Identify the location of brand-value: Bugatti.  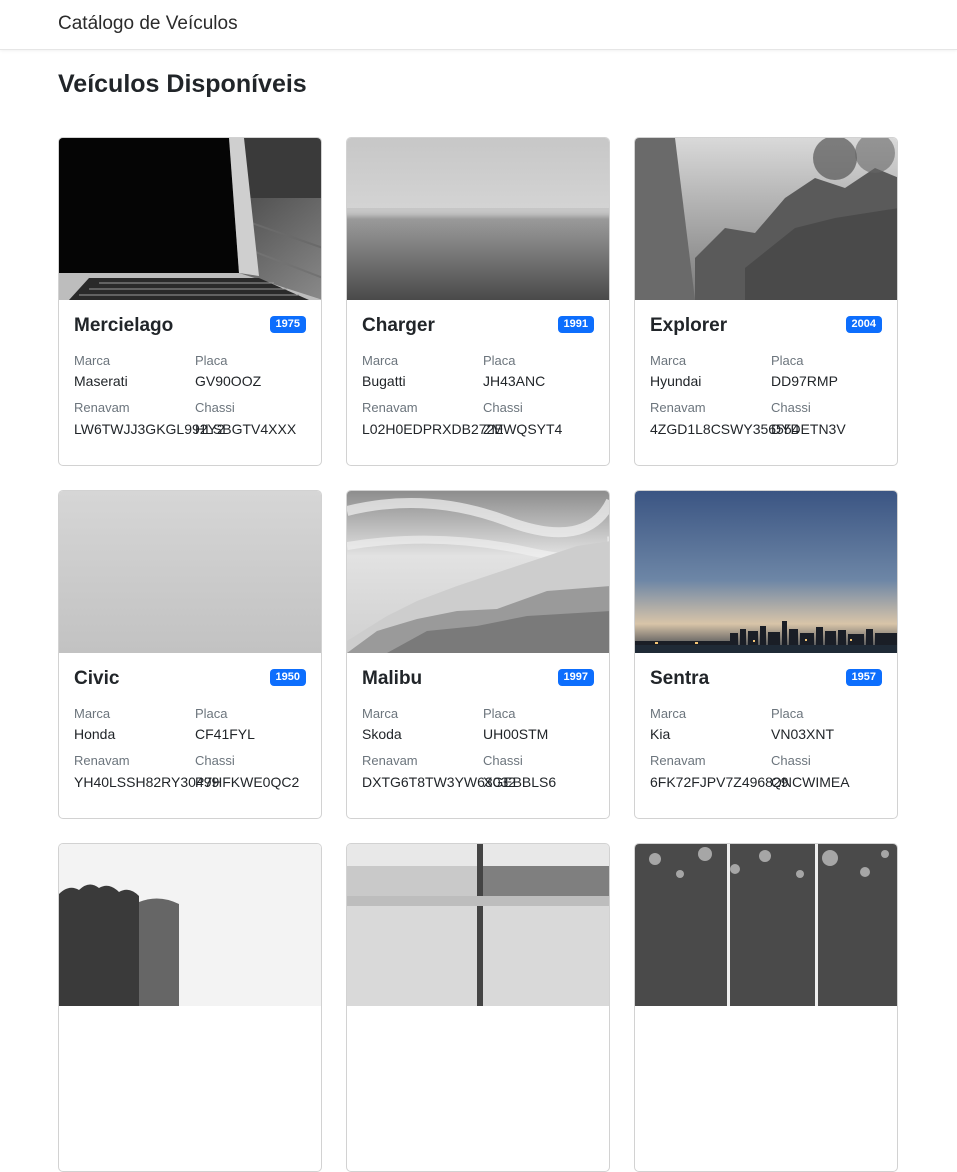
(384, 381).